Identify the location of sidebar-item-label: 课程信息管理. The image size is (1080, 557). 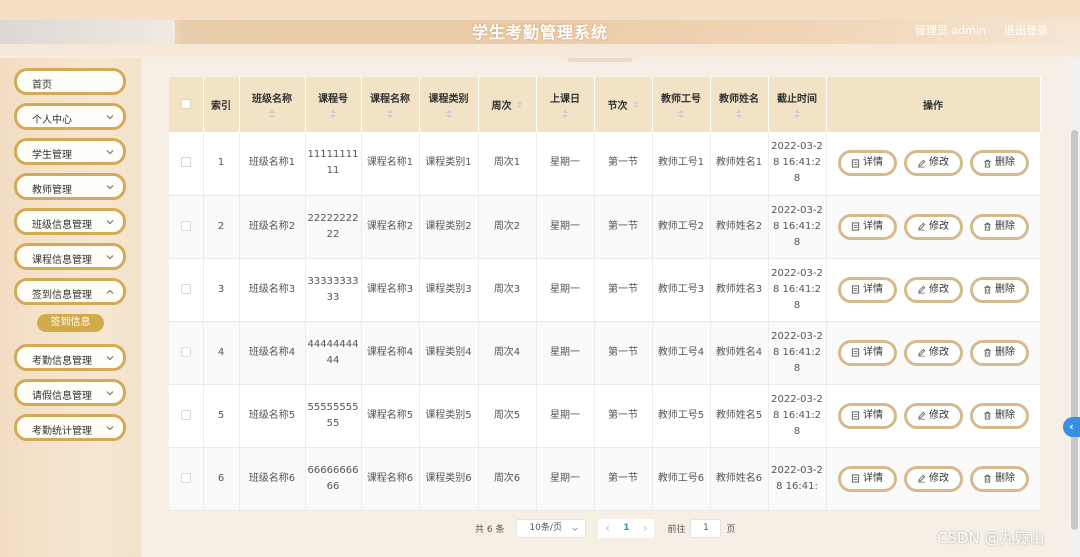
(62, 260).